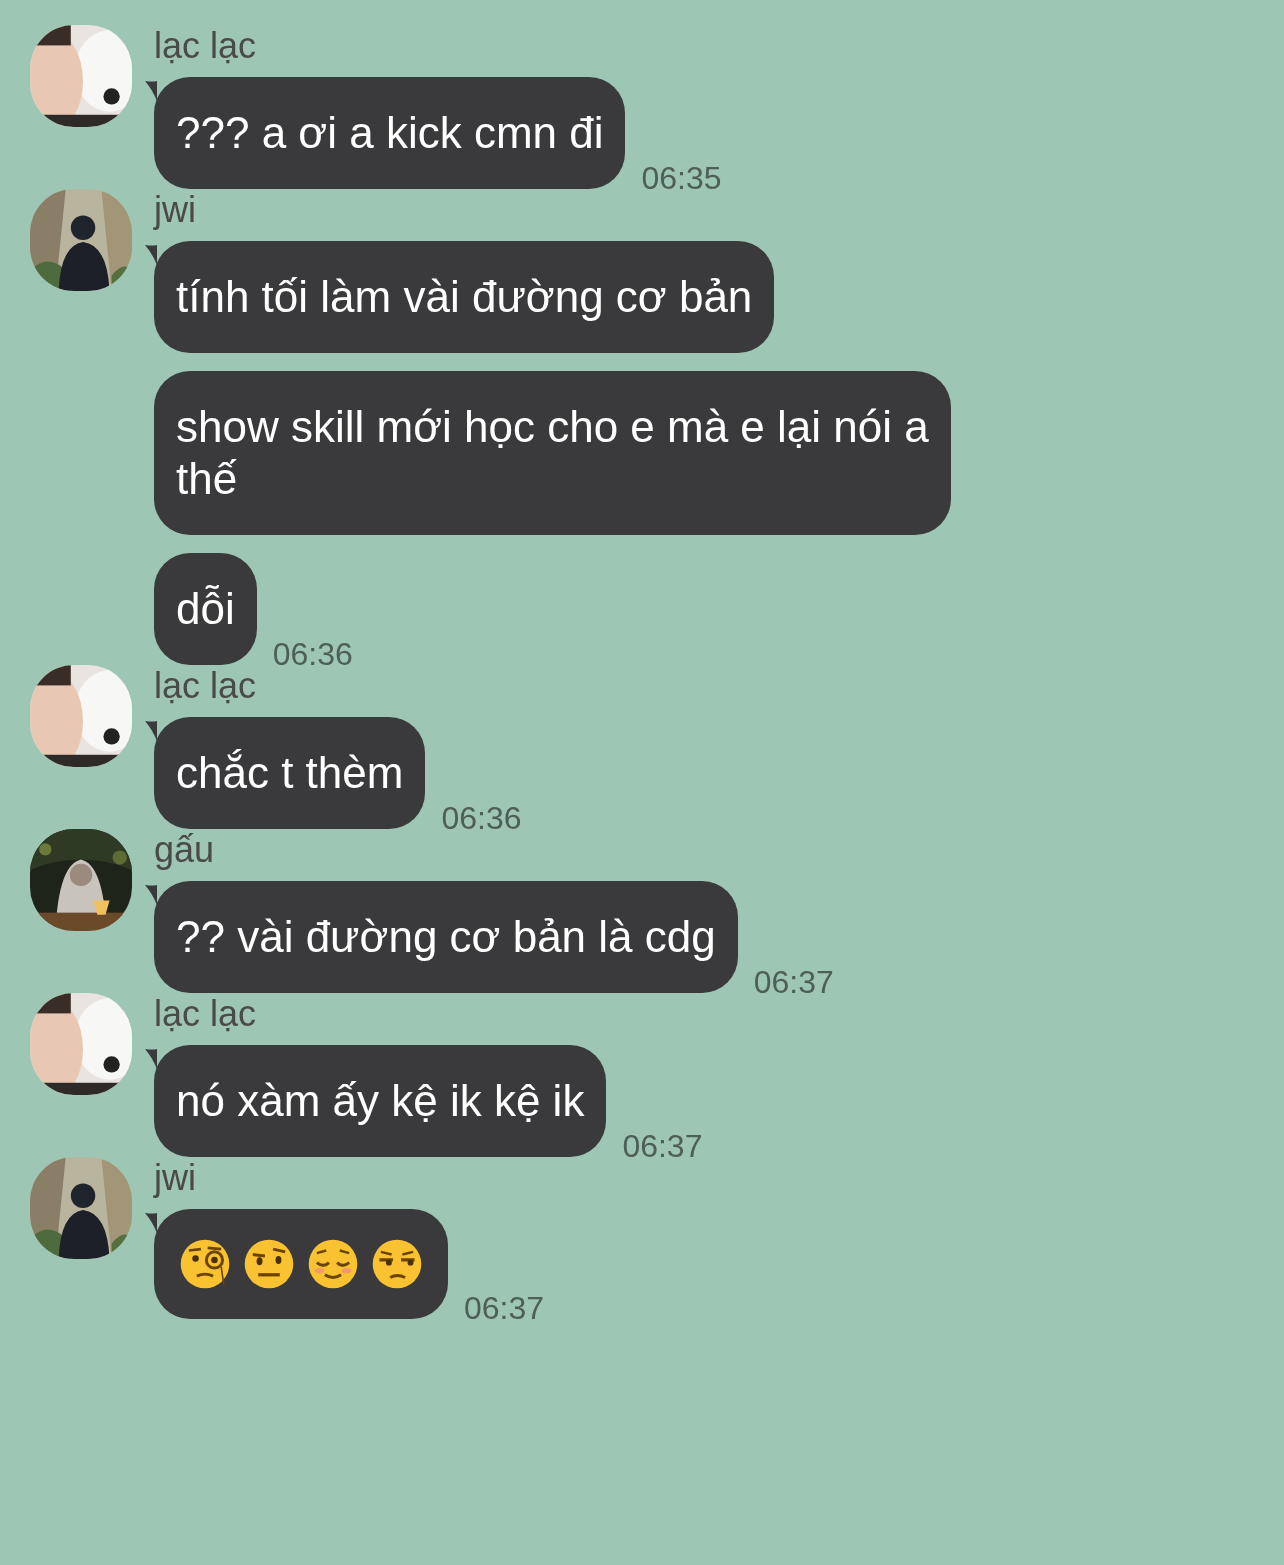 Image resolution: width=1284 pixels, height=1565 pixels. Describe the element at coordinates (446, 937) in the screenshot. I see `message-bubble: ?? vài đường cơ bản là cdg` at that location.